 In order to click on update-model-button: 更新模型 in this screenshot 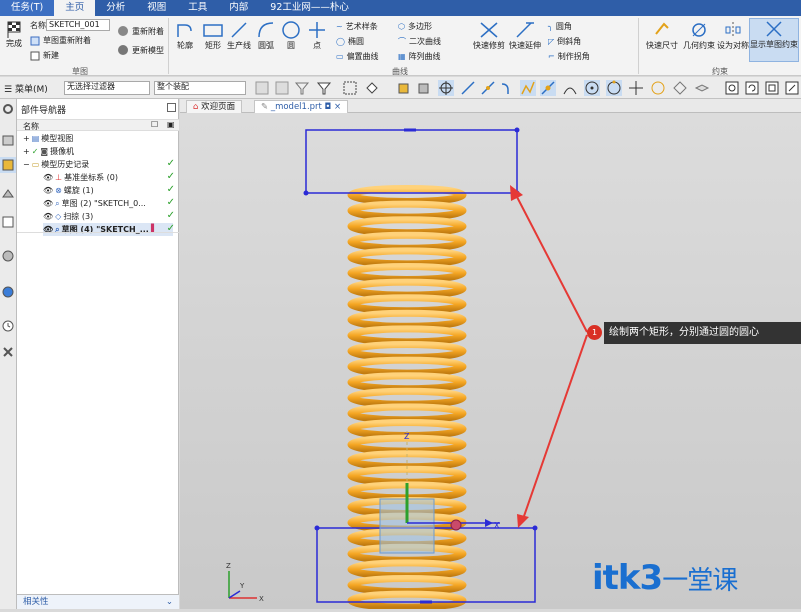, I will do `click(140, 50)`.